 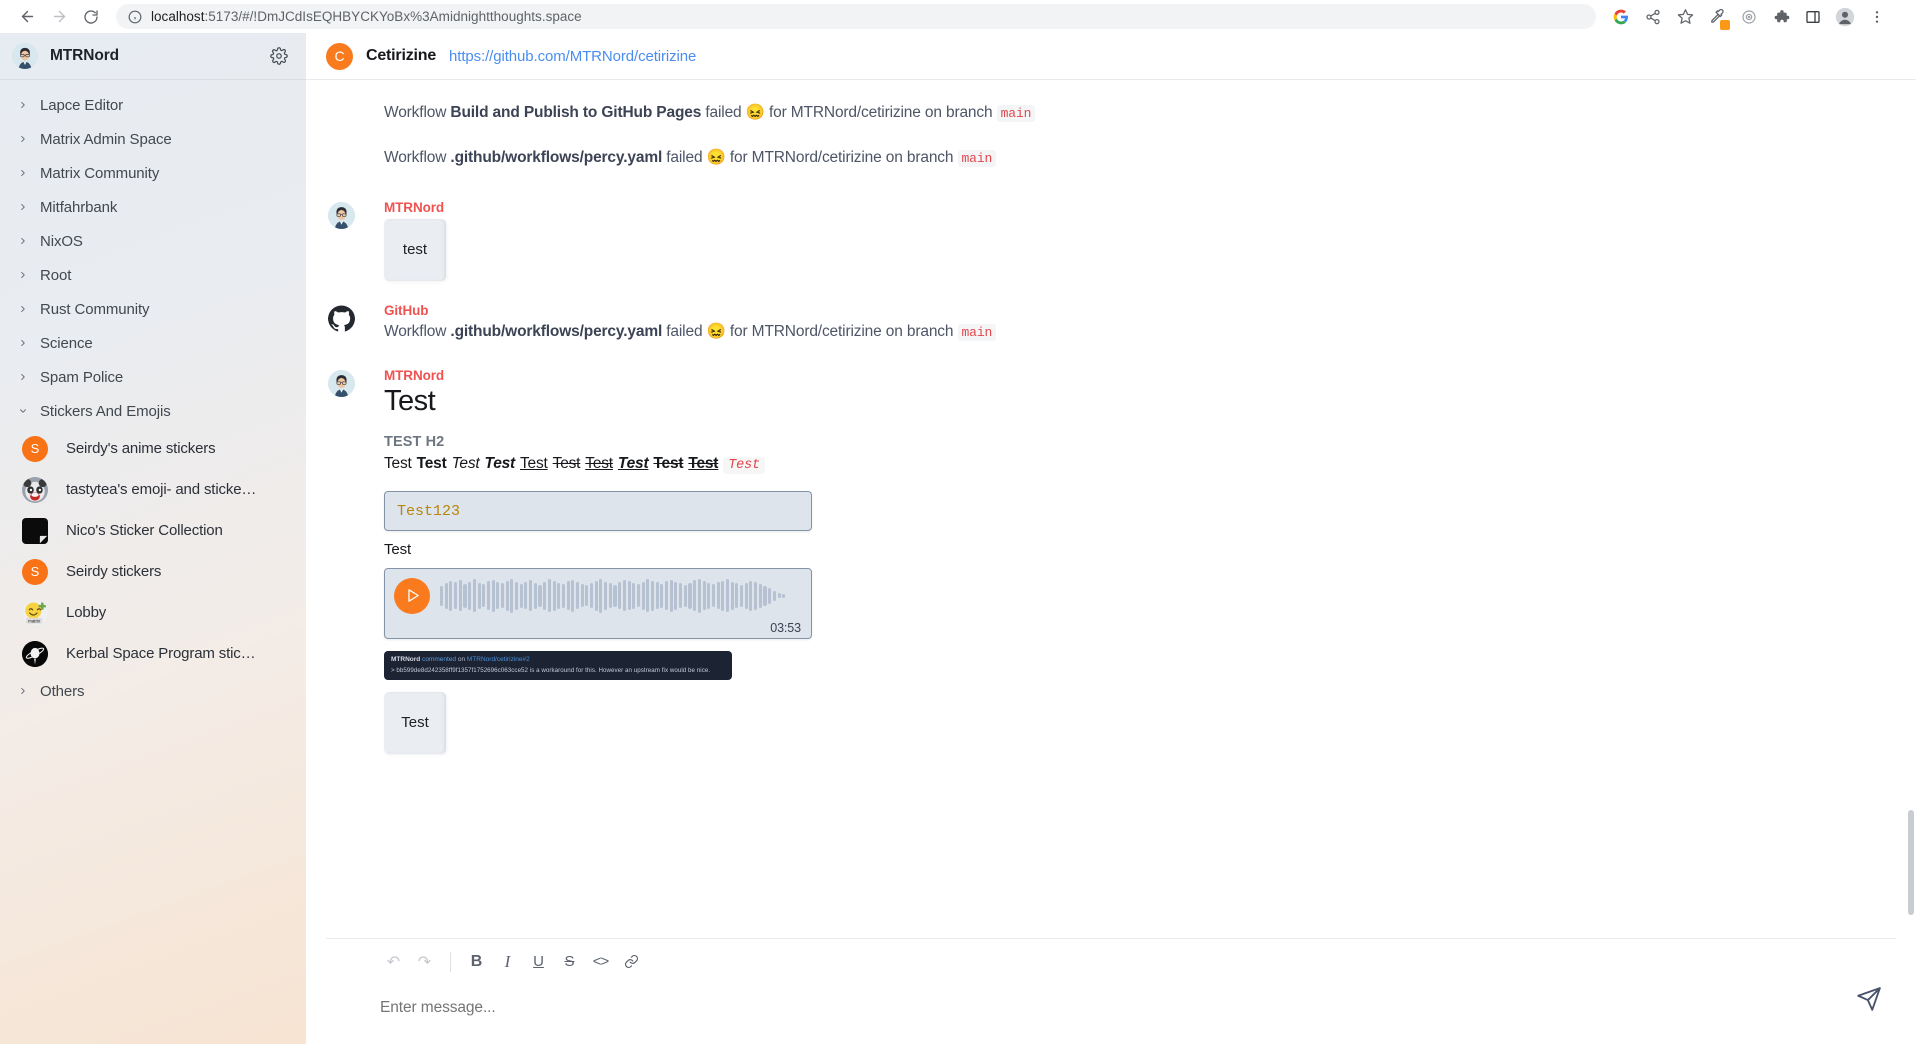 What do you see at coordinates (1911, 862) in the screenshot?
I see `timeline-scrollbar` at bounding box center [1911, 862].